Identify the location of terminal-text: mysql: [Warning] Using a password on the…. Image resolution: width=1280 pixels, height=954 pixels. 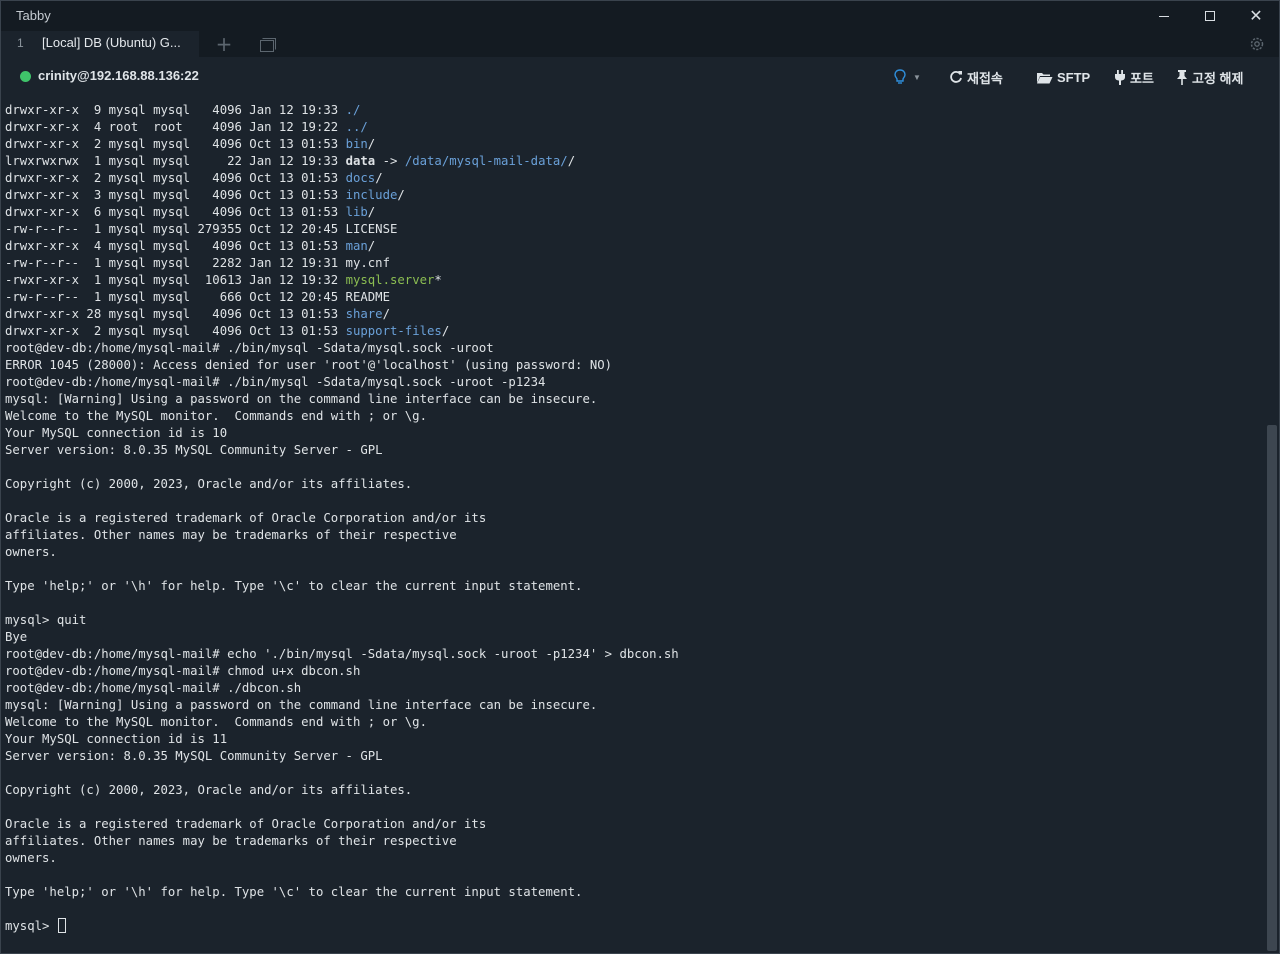
(301, 399).